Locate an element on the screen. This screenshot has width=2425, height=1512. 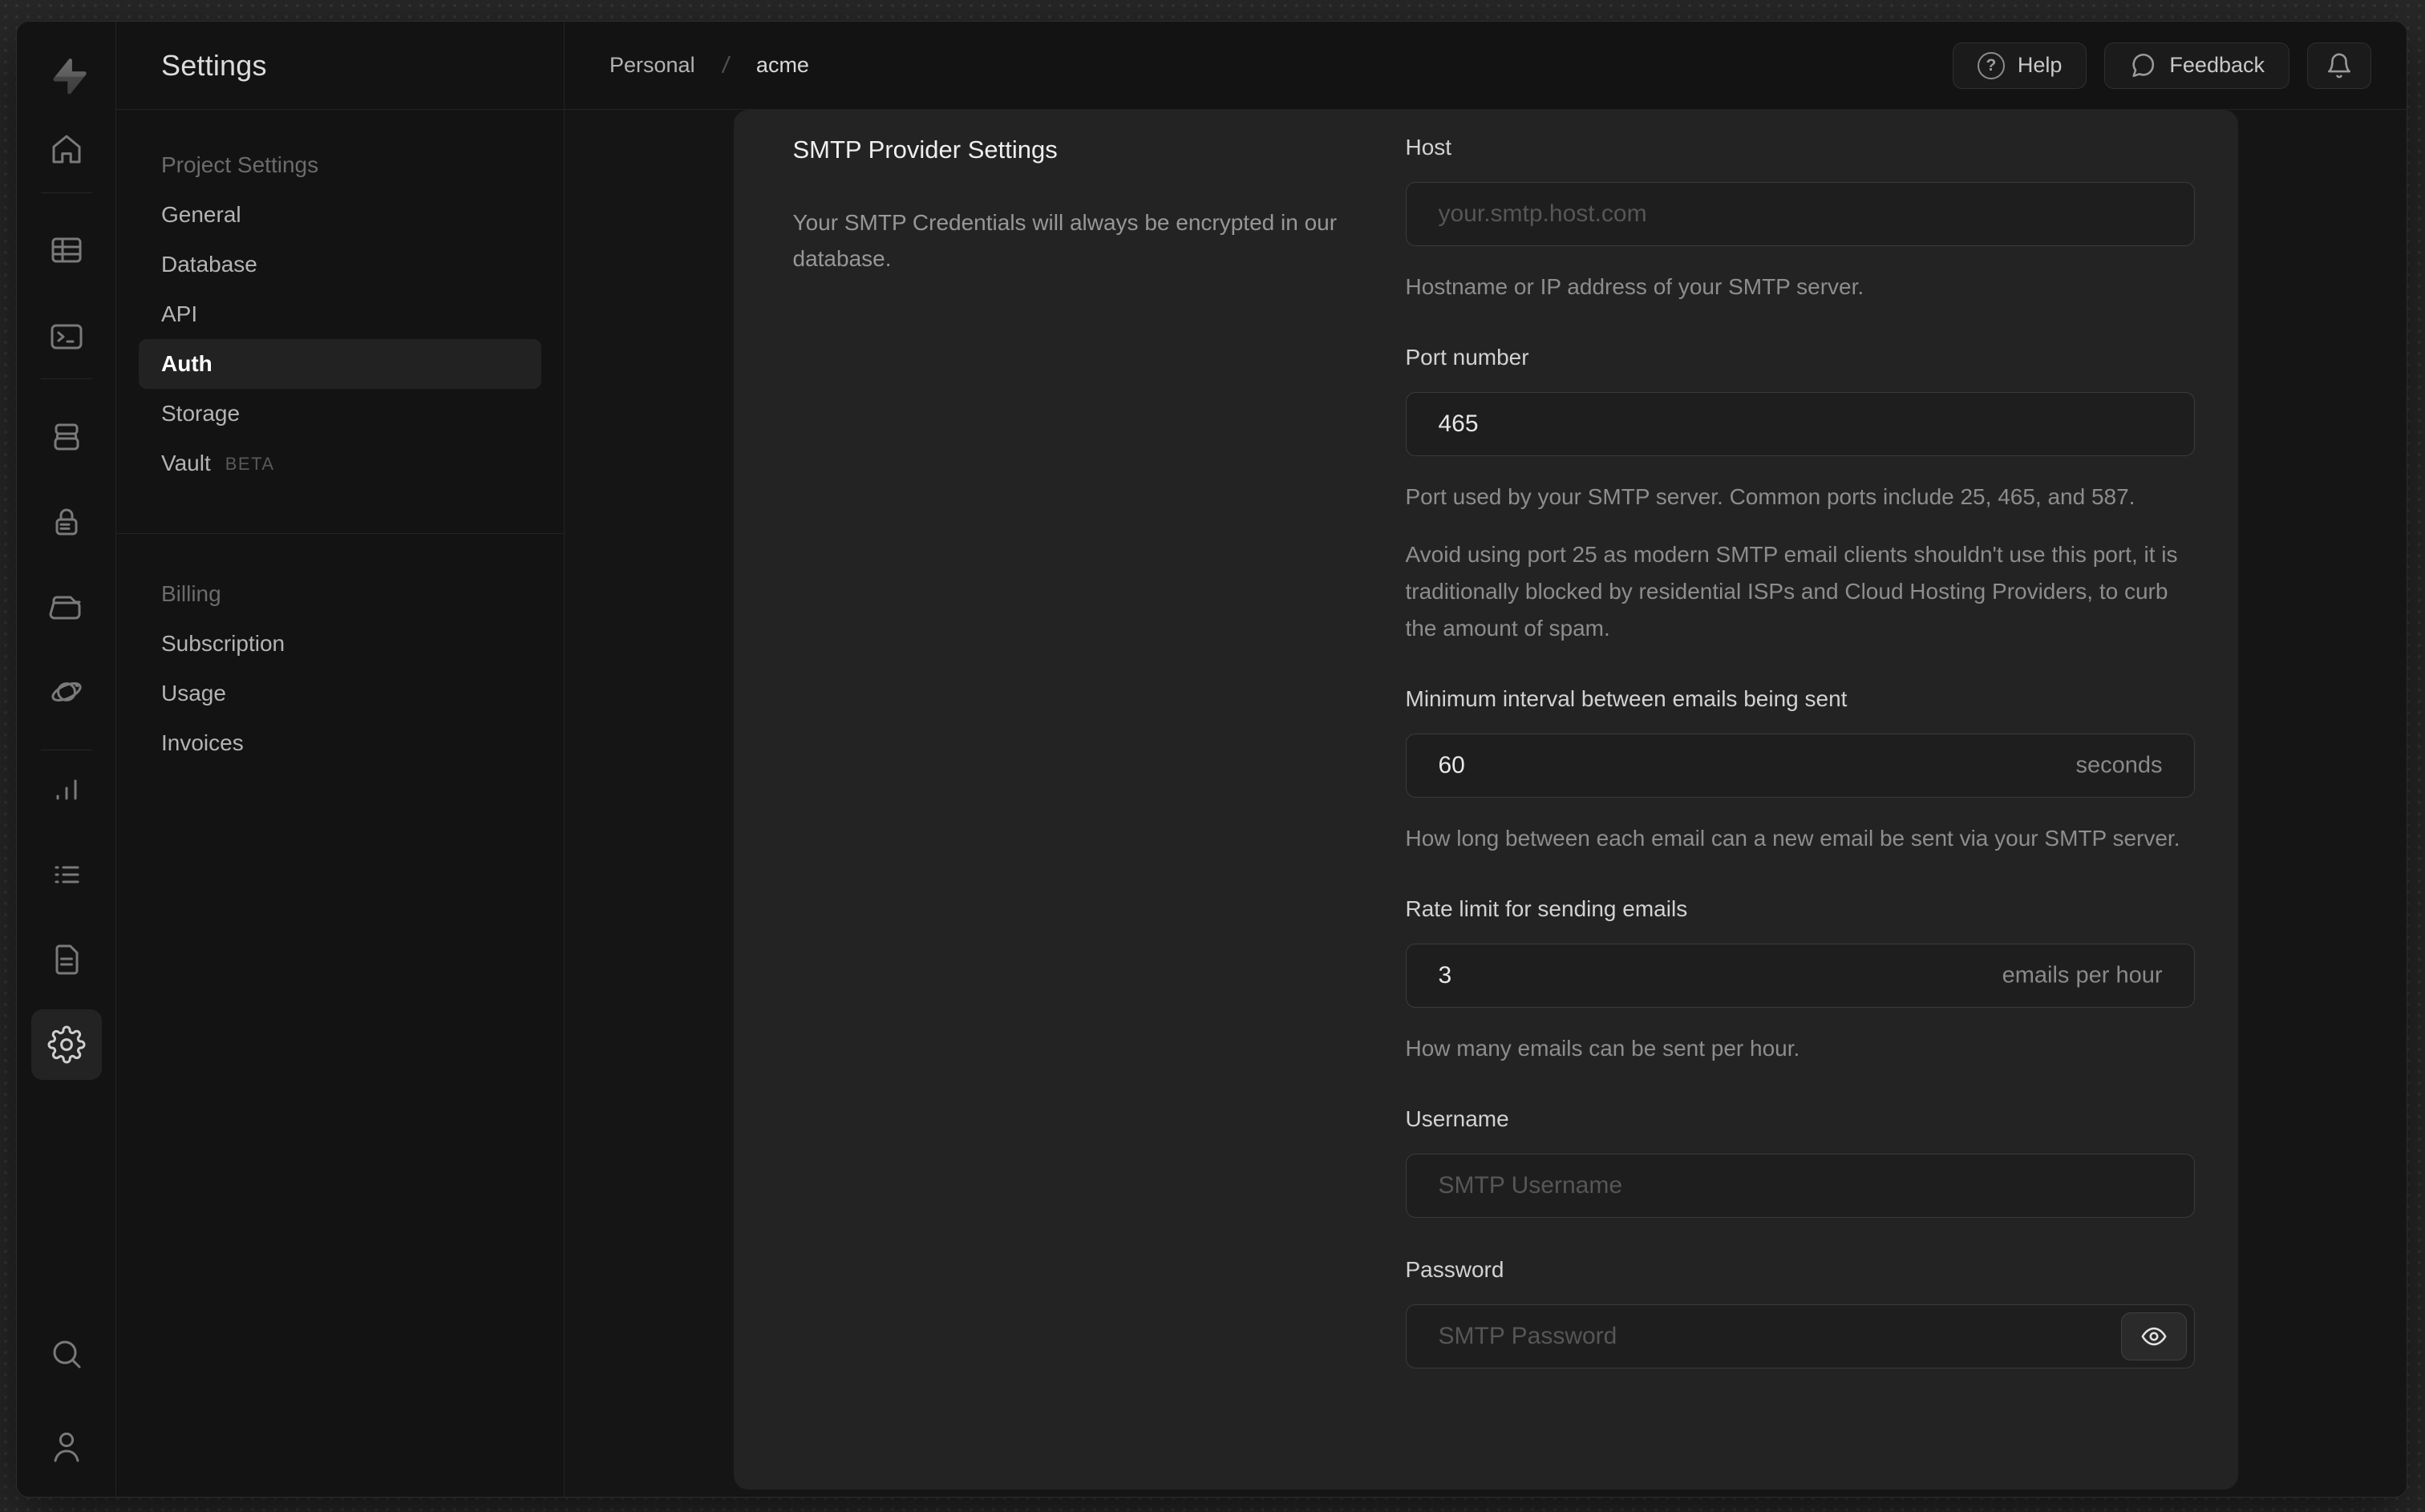
sidebar-divider is located at coordinates (340, 533).